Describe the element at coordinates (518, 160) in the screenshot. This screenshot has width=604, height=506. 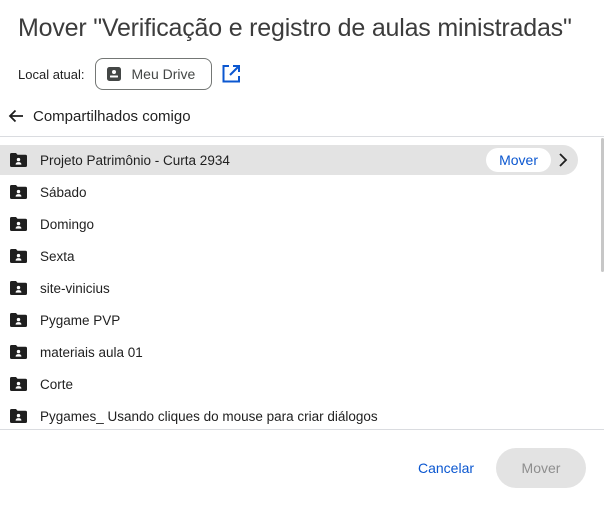
I see `move-here-button: Mover` at that location.